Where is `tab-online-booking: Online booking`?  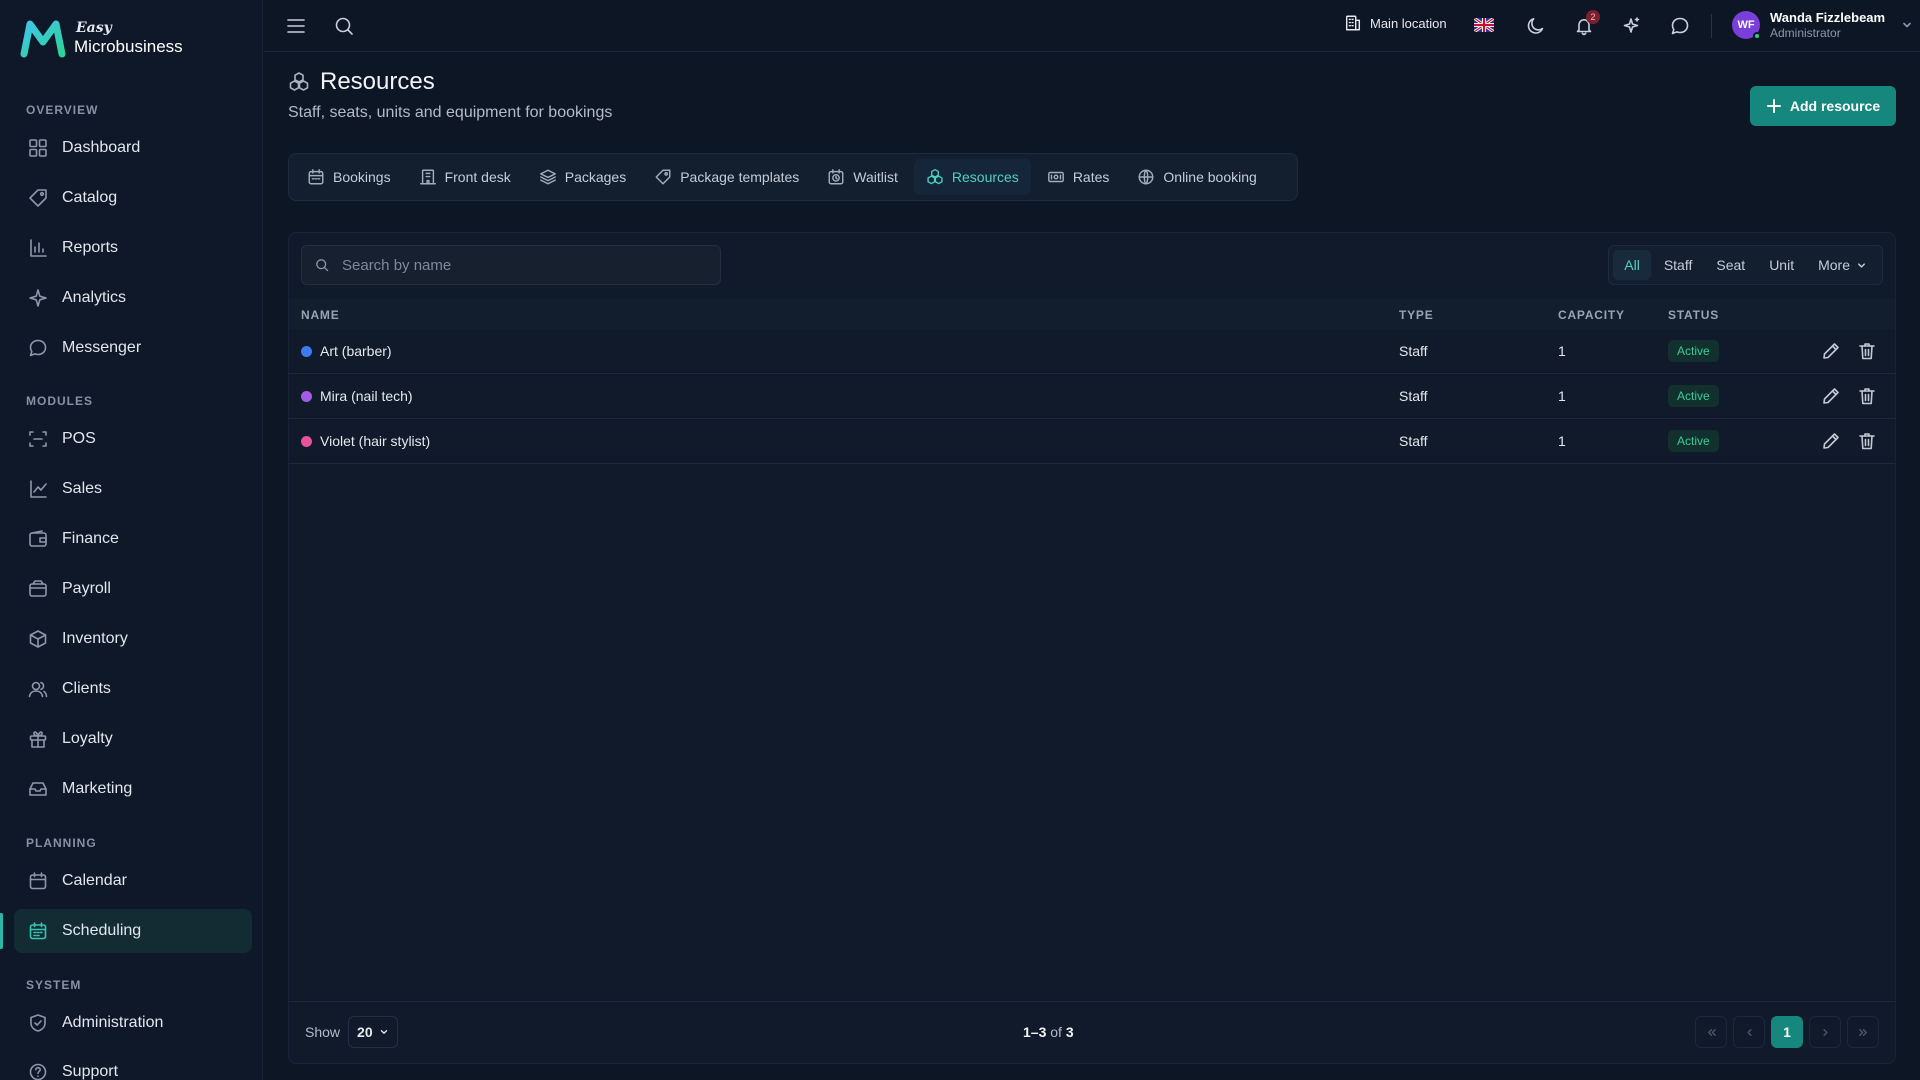
tab-online-booking: Online booking is located at coordinates (1196, 177).